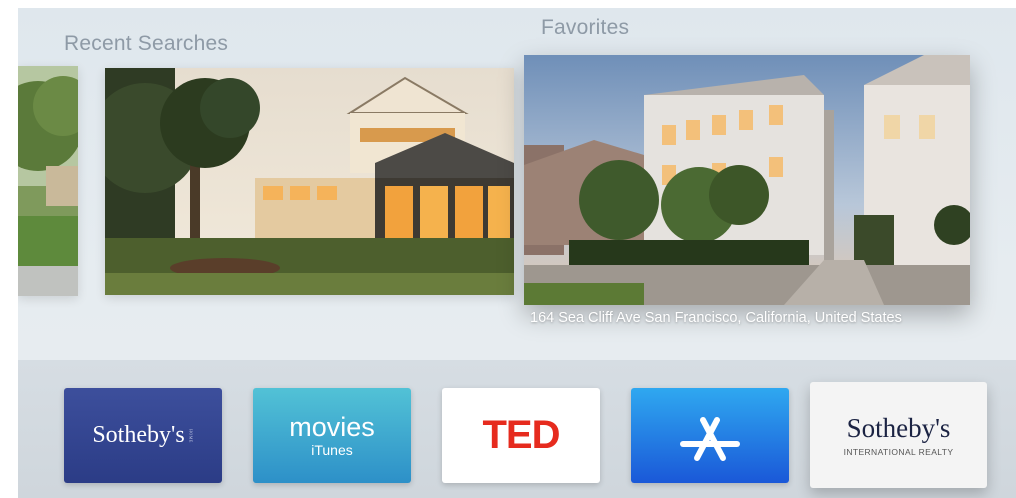 The height and width of the screenshot is (498, 1016). I want to click on ted-label: TED, so click(521, 435).